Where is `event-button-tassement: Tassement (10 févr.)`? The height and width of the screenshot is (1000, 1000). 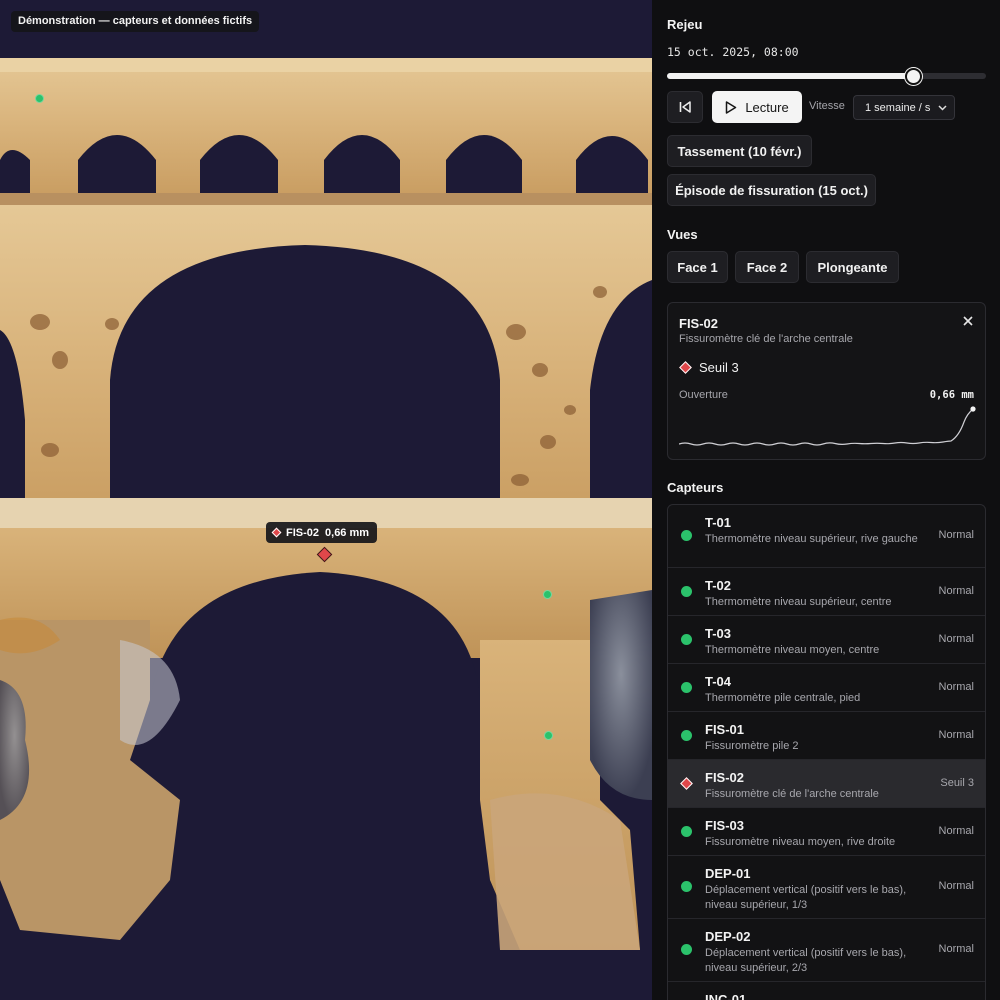 event-button-tassement: Tassement (10 févr.) is located at coordinates (739, 151).